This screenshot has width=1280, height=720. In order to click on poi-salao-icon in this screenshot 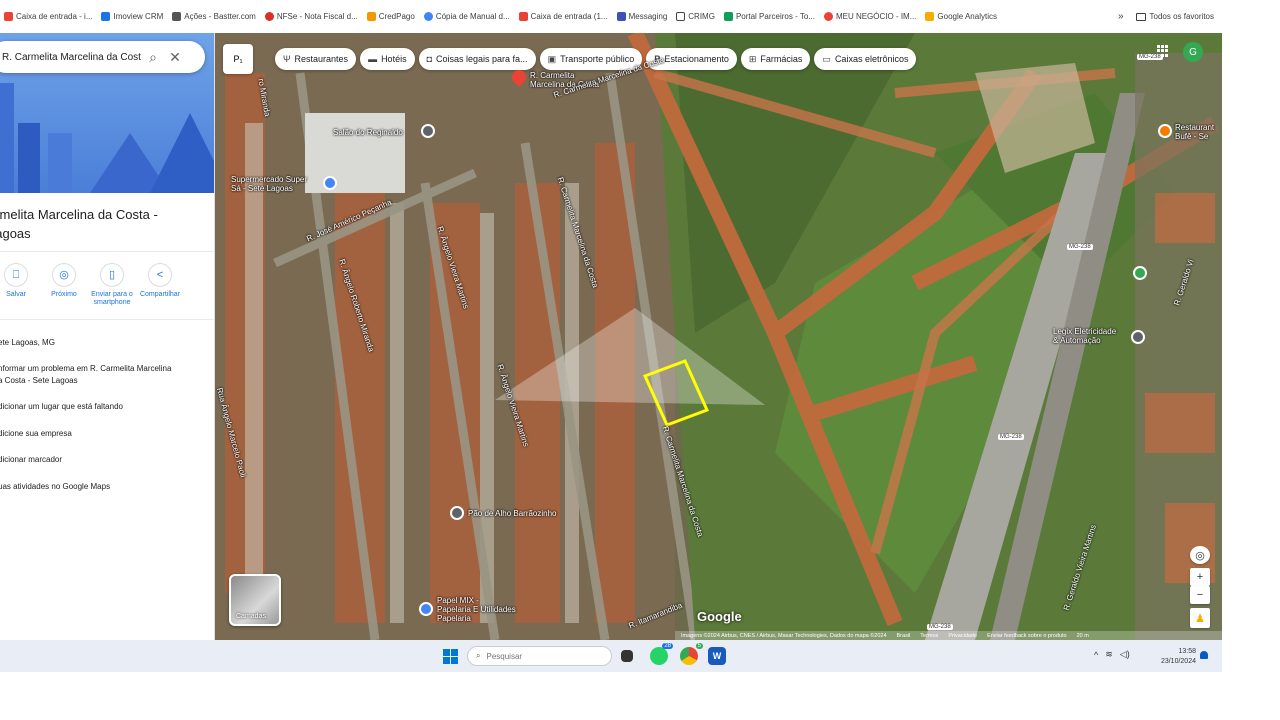, I will do `click(428, 131)`.